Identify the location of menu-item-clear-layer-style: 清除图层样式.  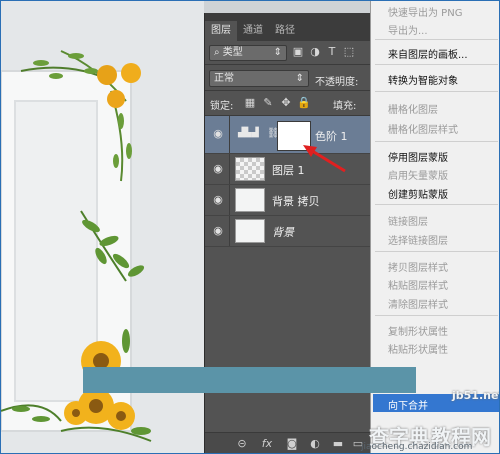
(418, 303).